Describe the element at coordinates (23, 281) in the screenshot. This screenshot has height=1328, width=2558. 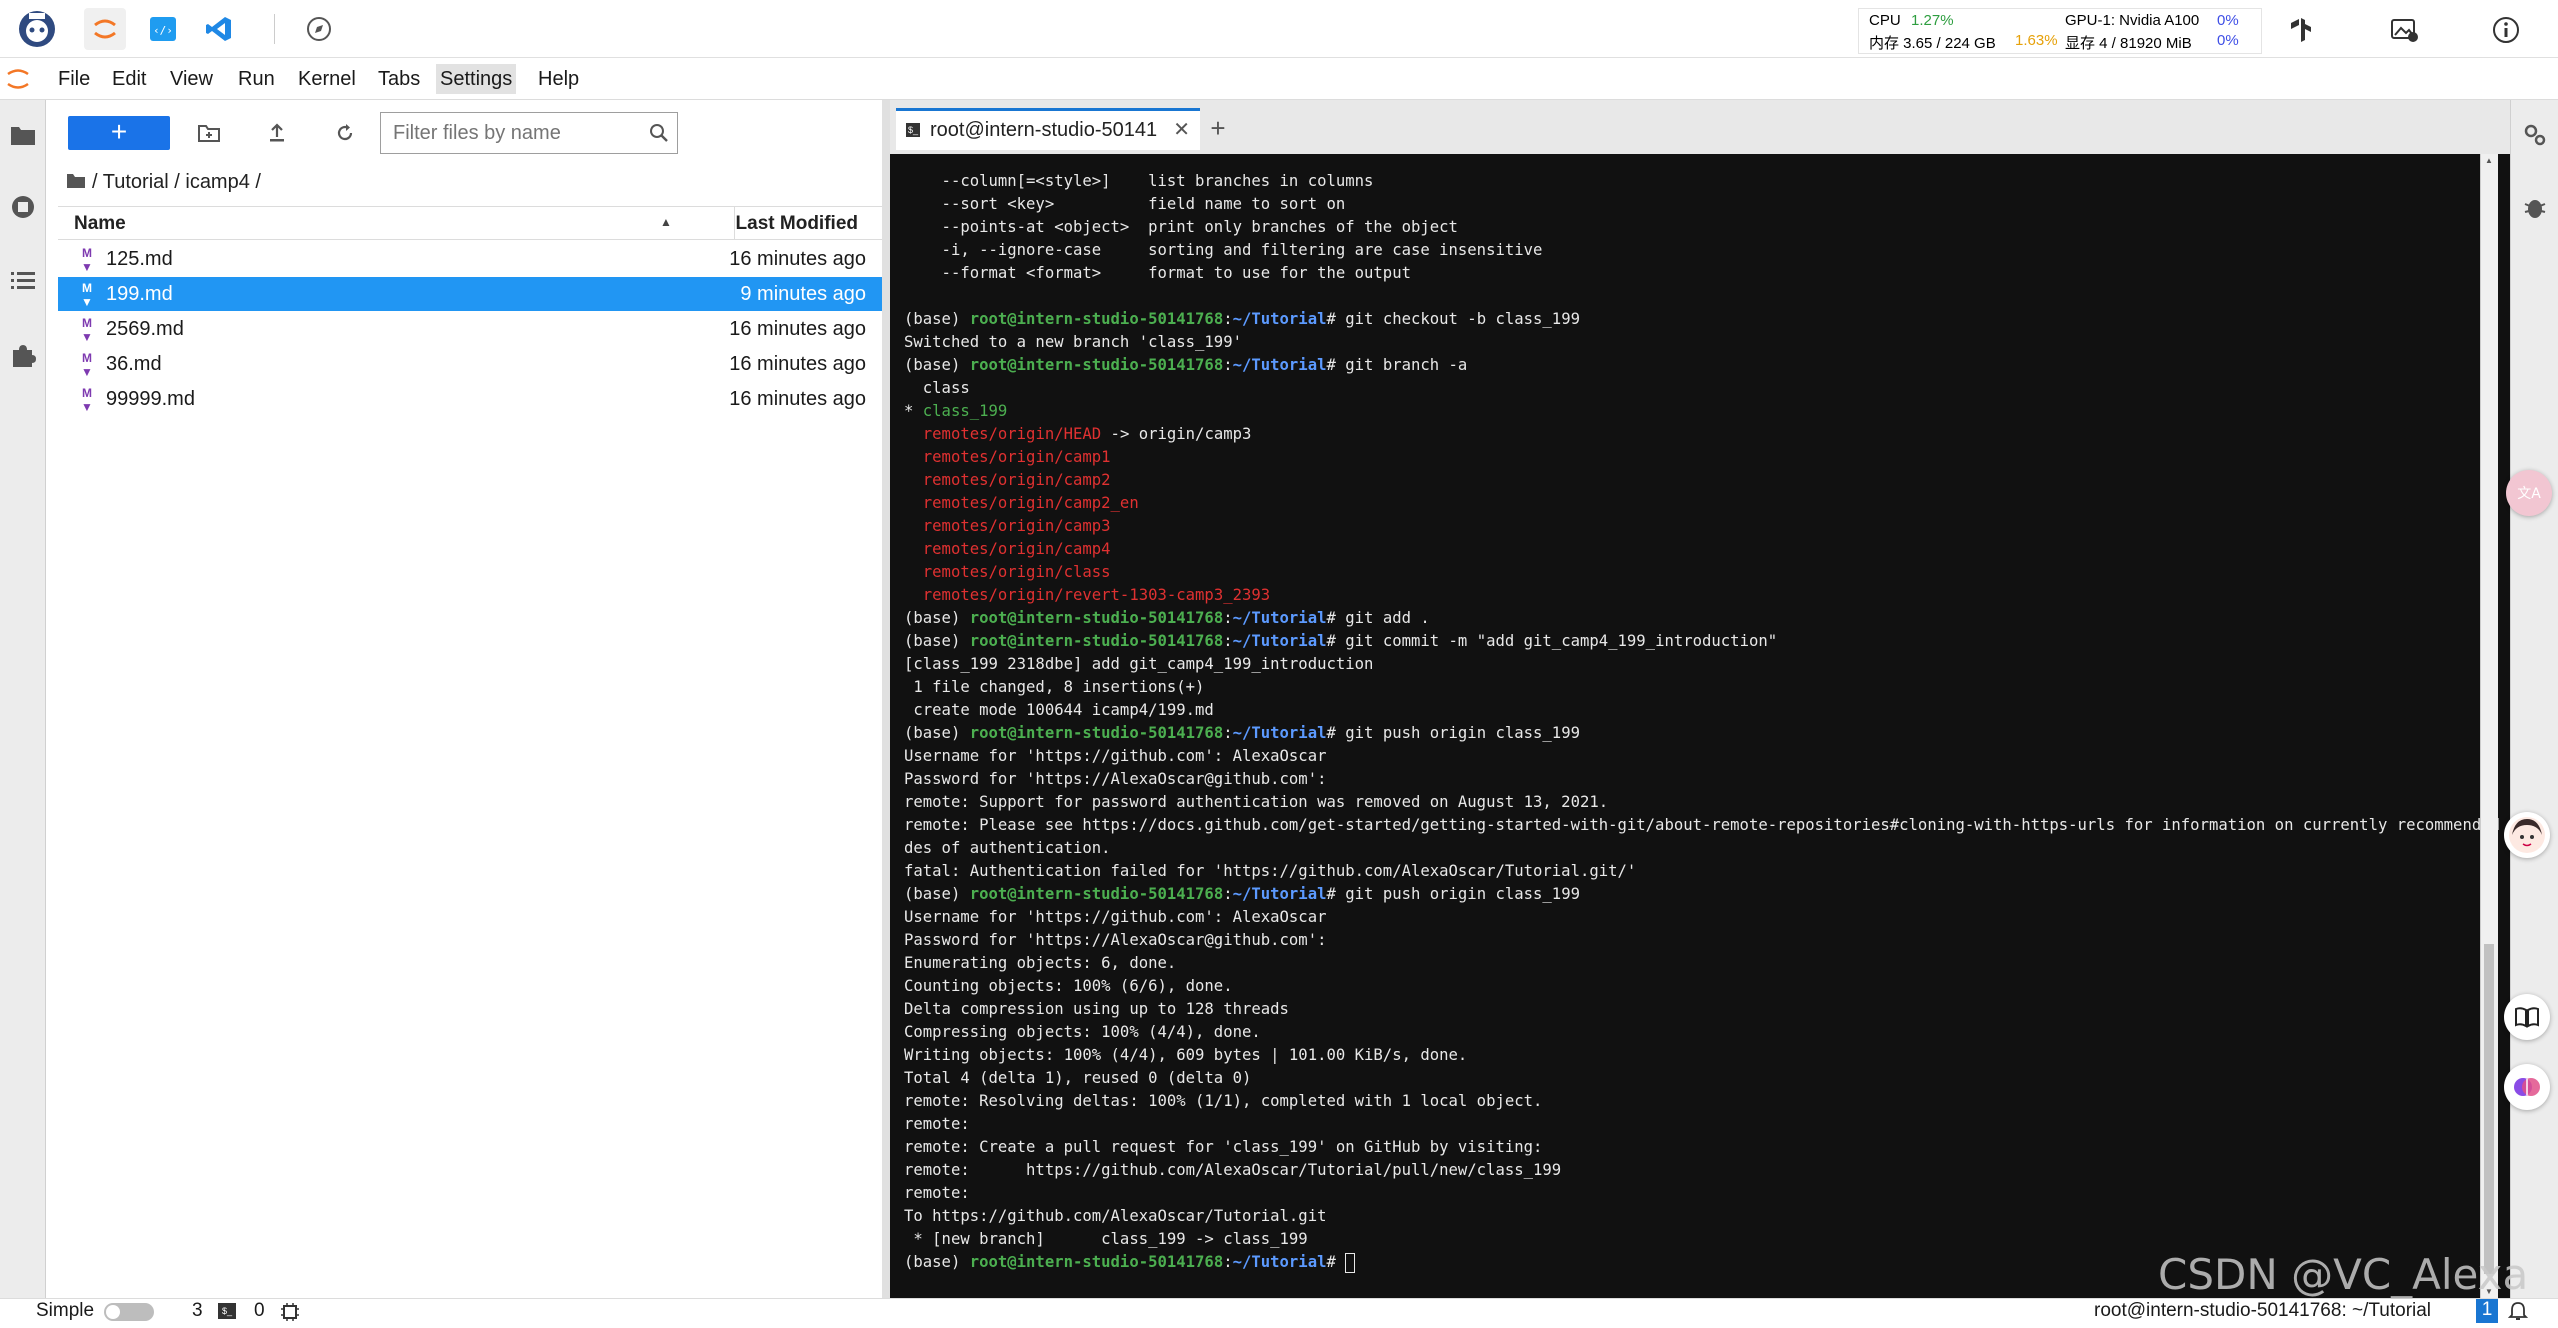
I see `table-of-contents-icon` at that location.